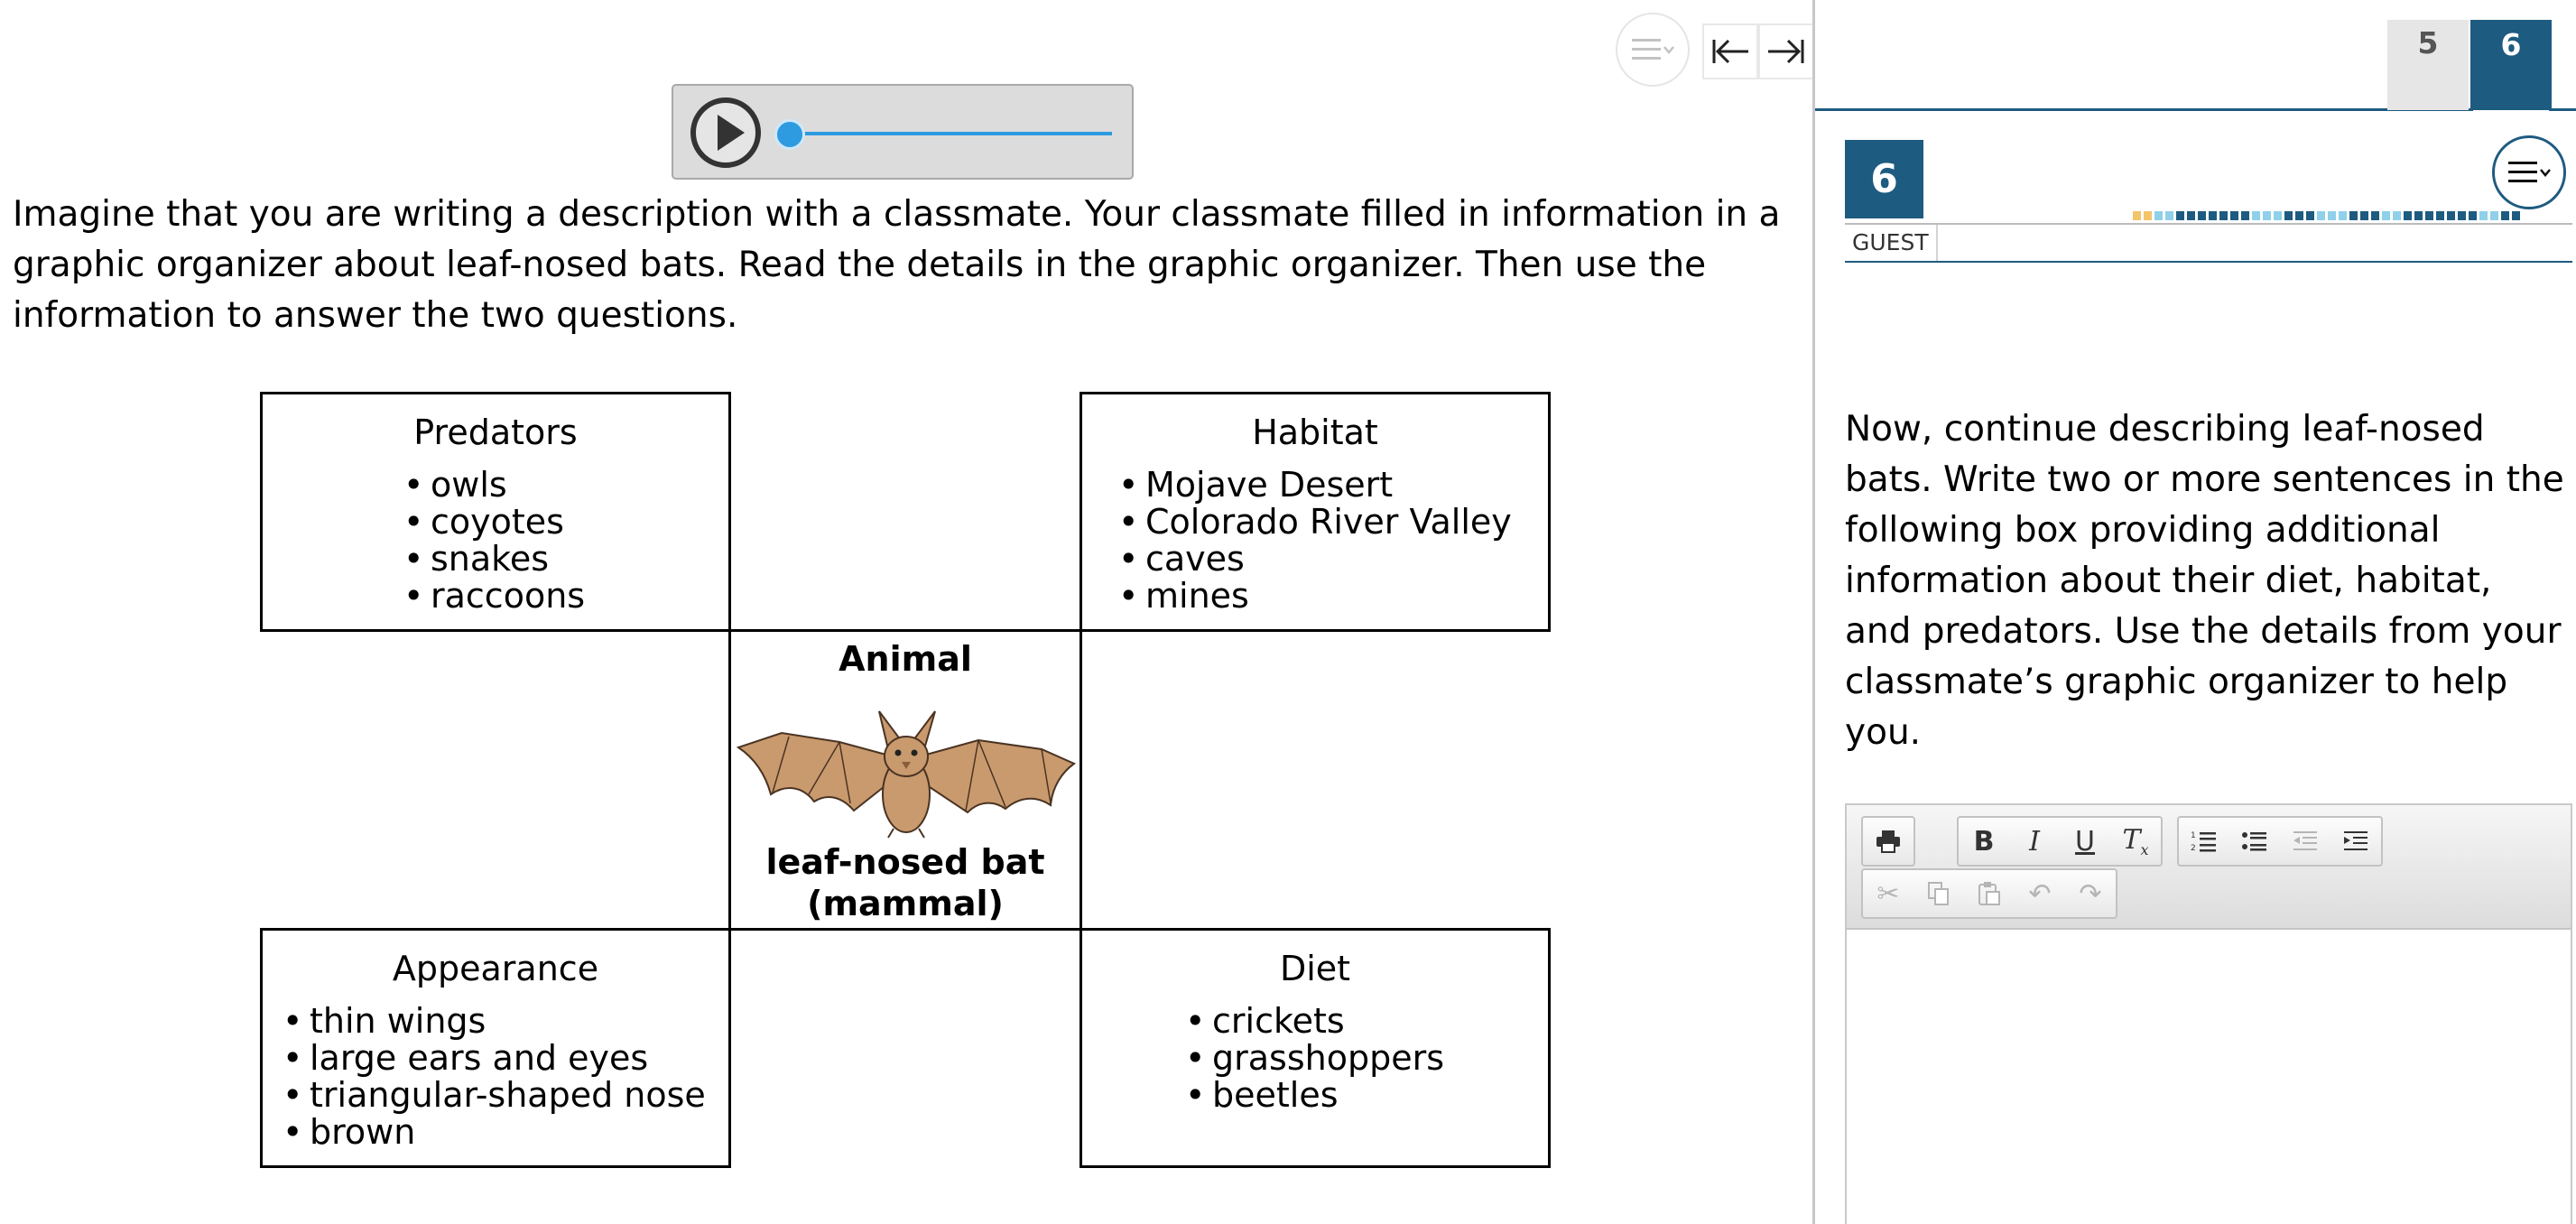 This screenshot has width=2576, height=1224. What do you see at coordinates (492, 1022) in the screenshot?
I see `list-item: thin wings` at bounding box center [492, 1022].